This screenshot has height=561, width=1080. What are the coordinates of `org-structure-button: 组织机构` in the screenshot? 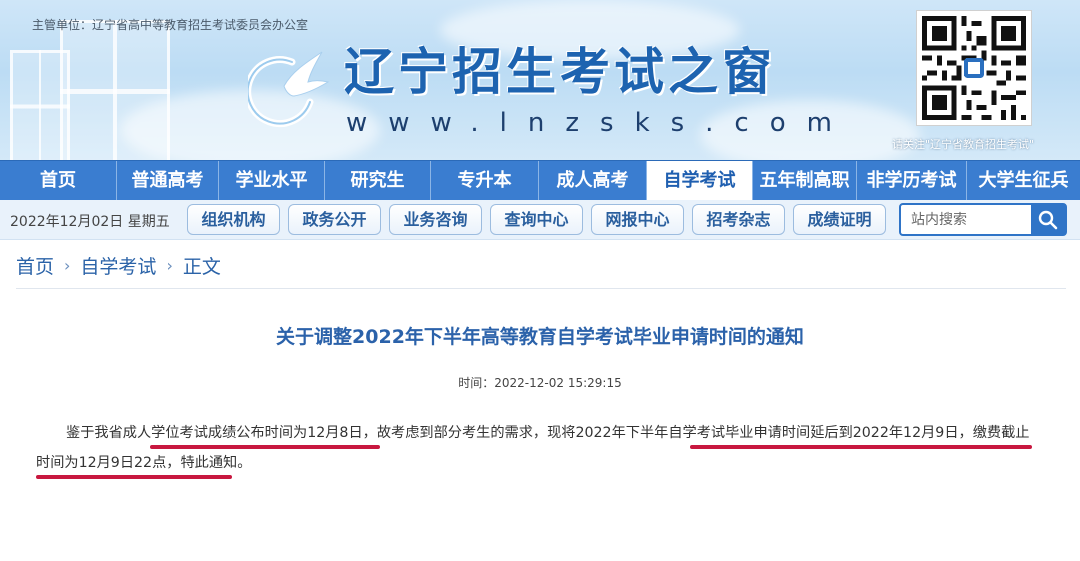 It's located at (233, 219).